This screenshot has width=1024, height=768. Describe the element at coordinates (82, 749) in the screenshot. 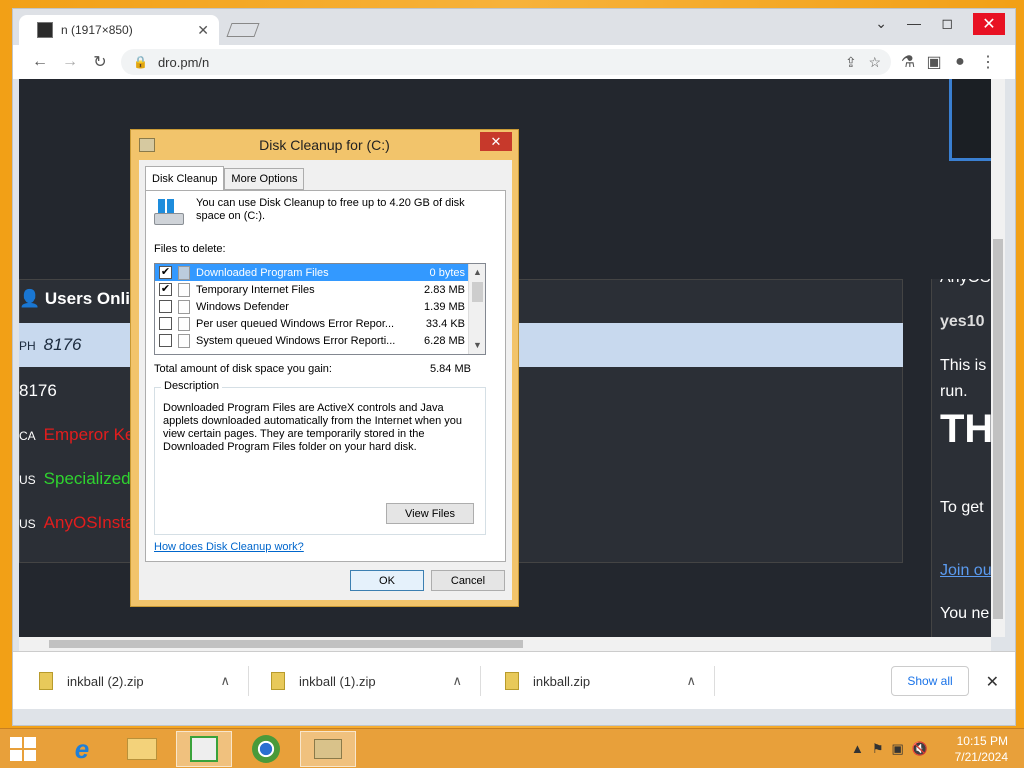

I see `internet-explorer-icon: e` at that location.